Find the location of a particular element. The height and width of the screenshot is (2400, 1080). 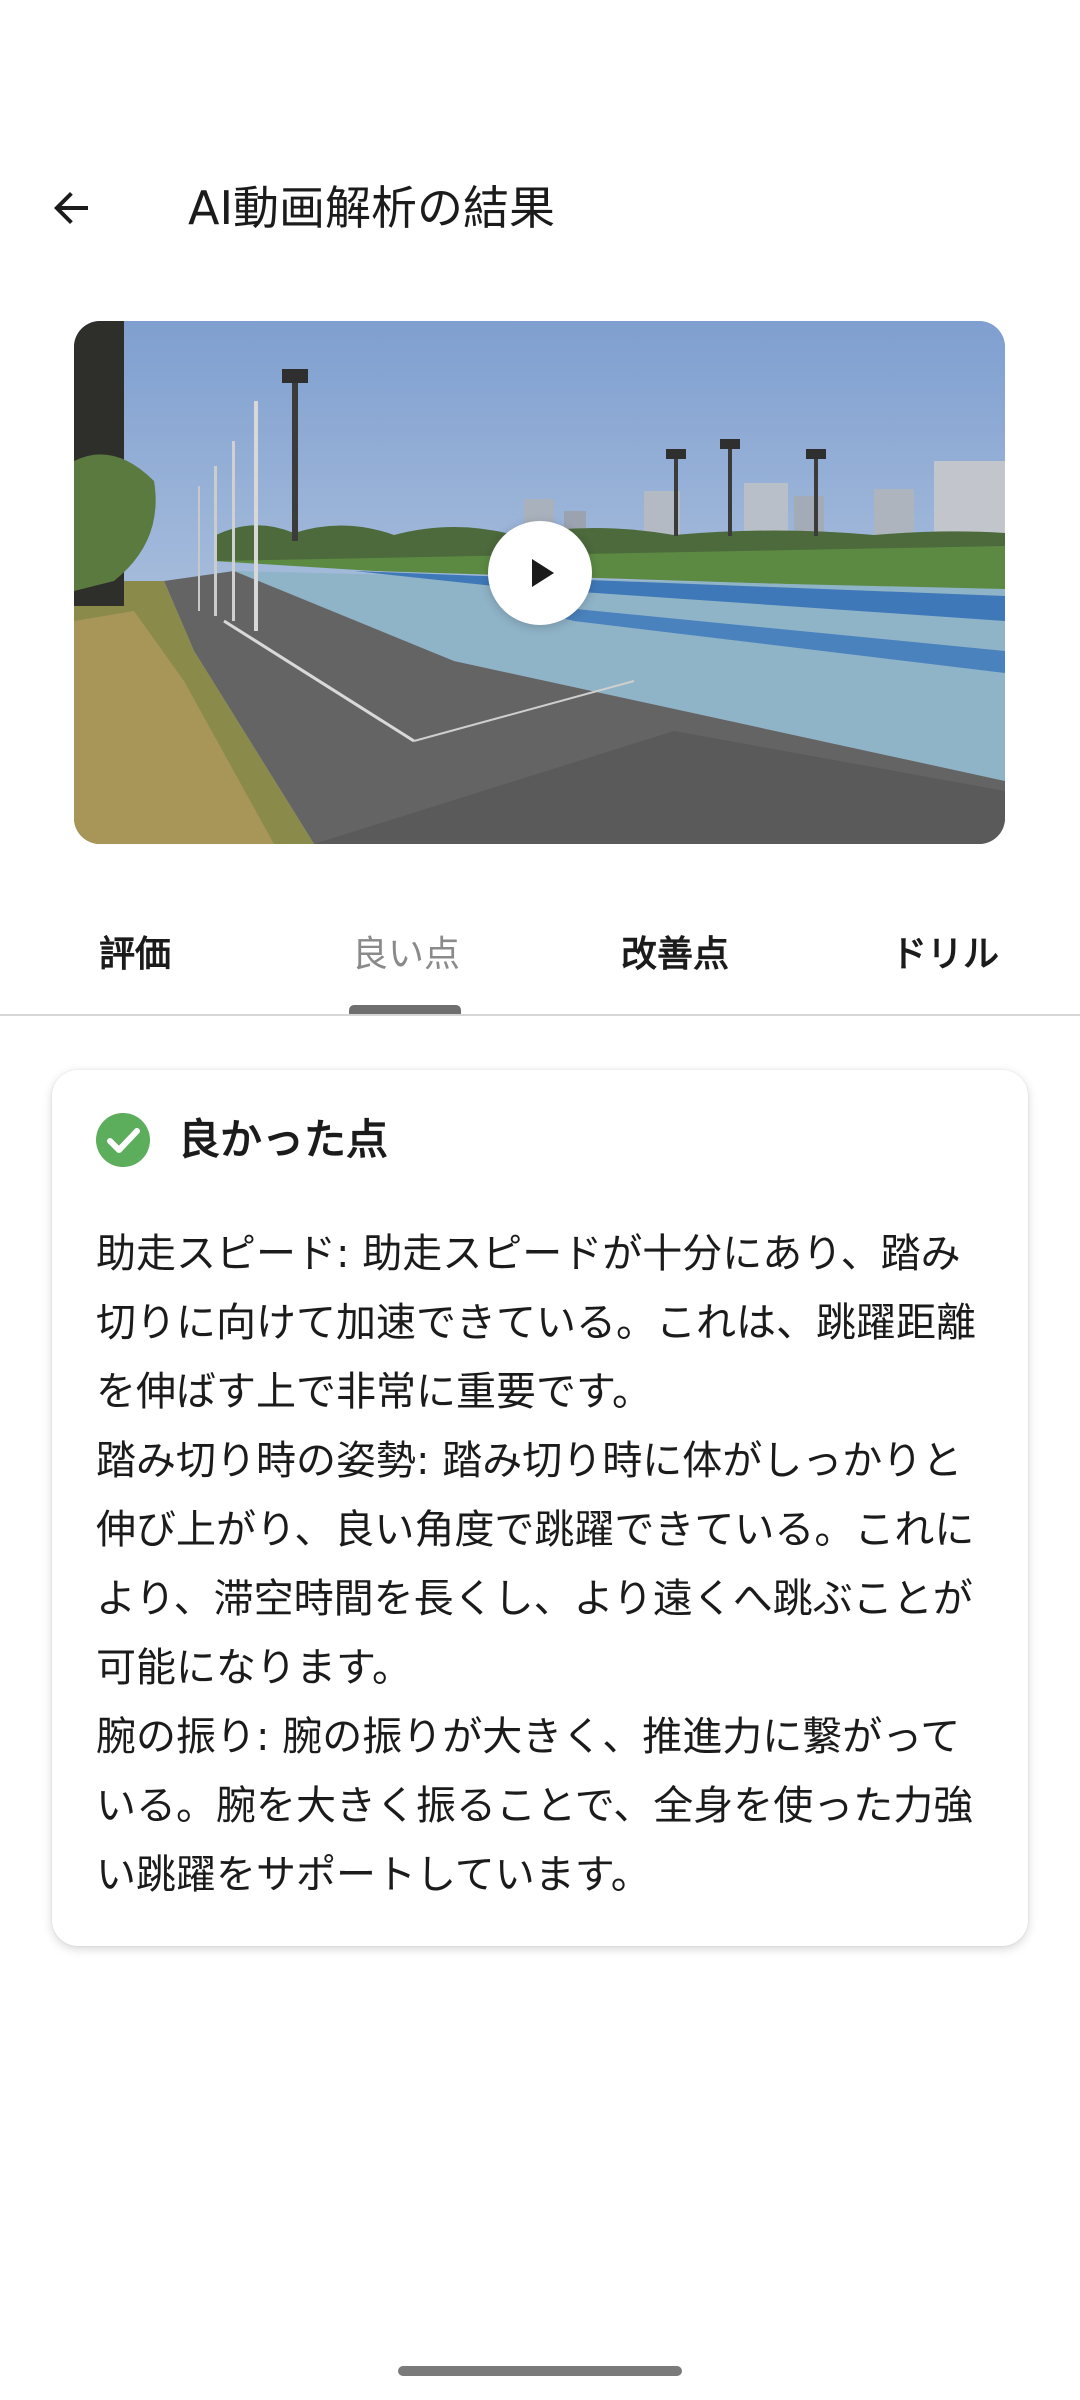

gesture-nav-handle is located at coordinates (540, 2371).